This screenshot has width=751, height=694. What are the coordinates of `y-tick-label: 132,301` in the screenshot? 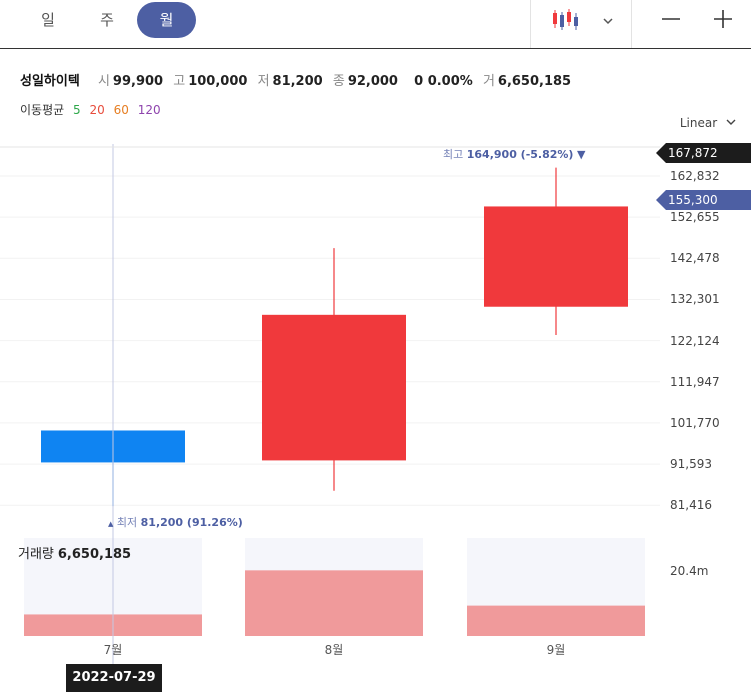 It's located at (695, 299).